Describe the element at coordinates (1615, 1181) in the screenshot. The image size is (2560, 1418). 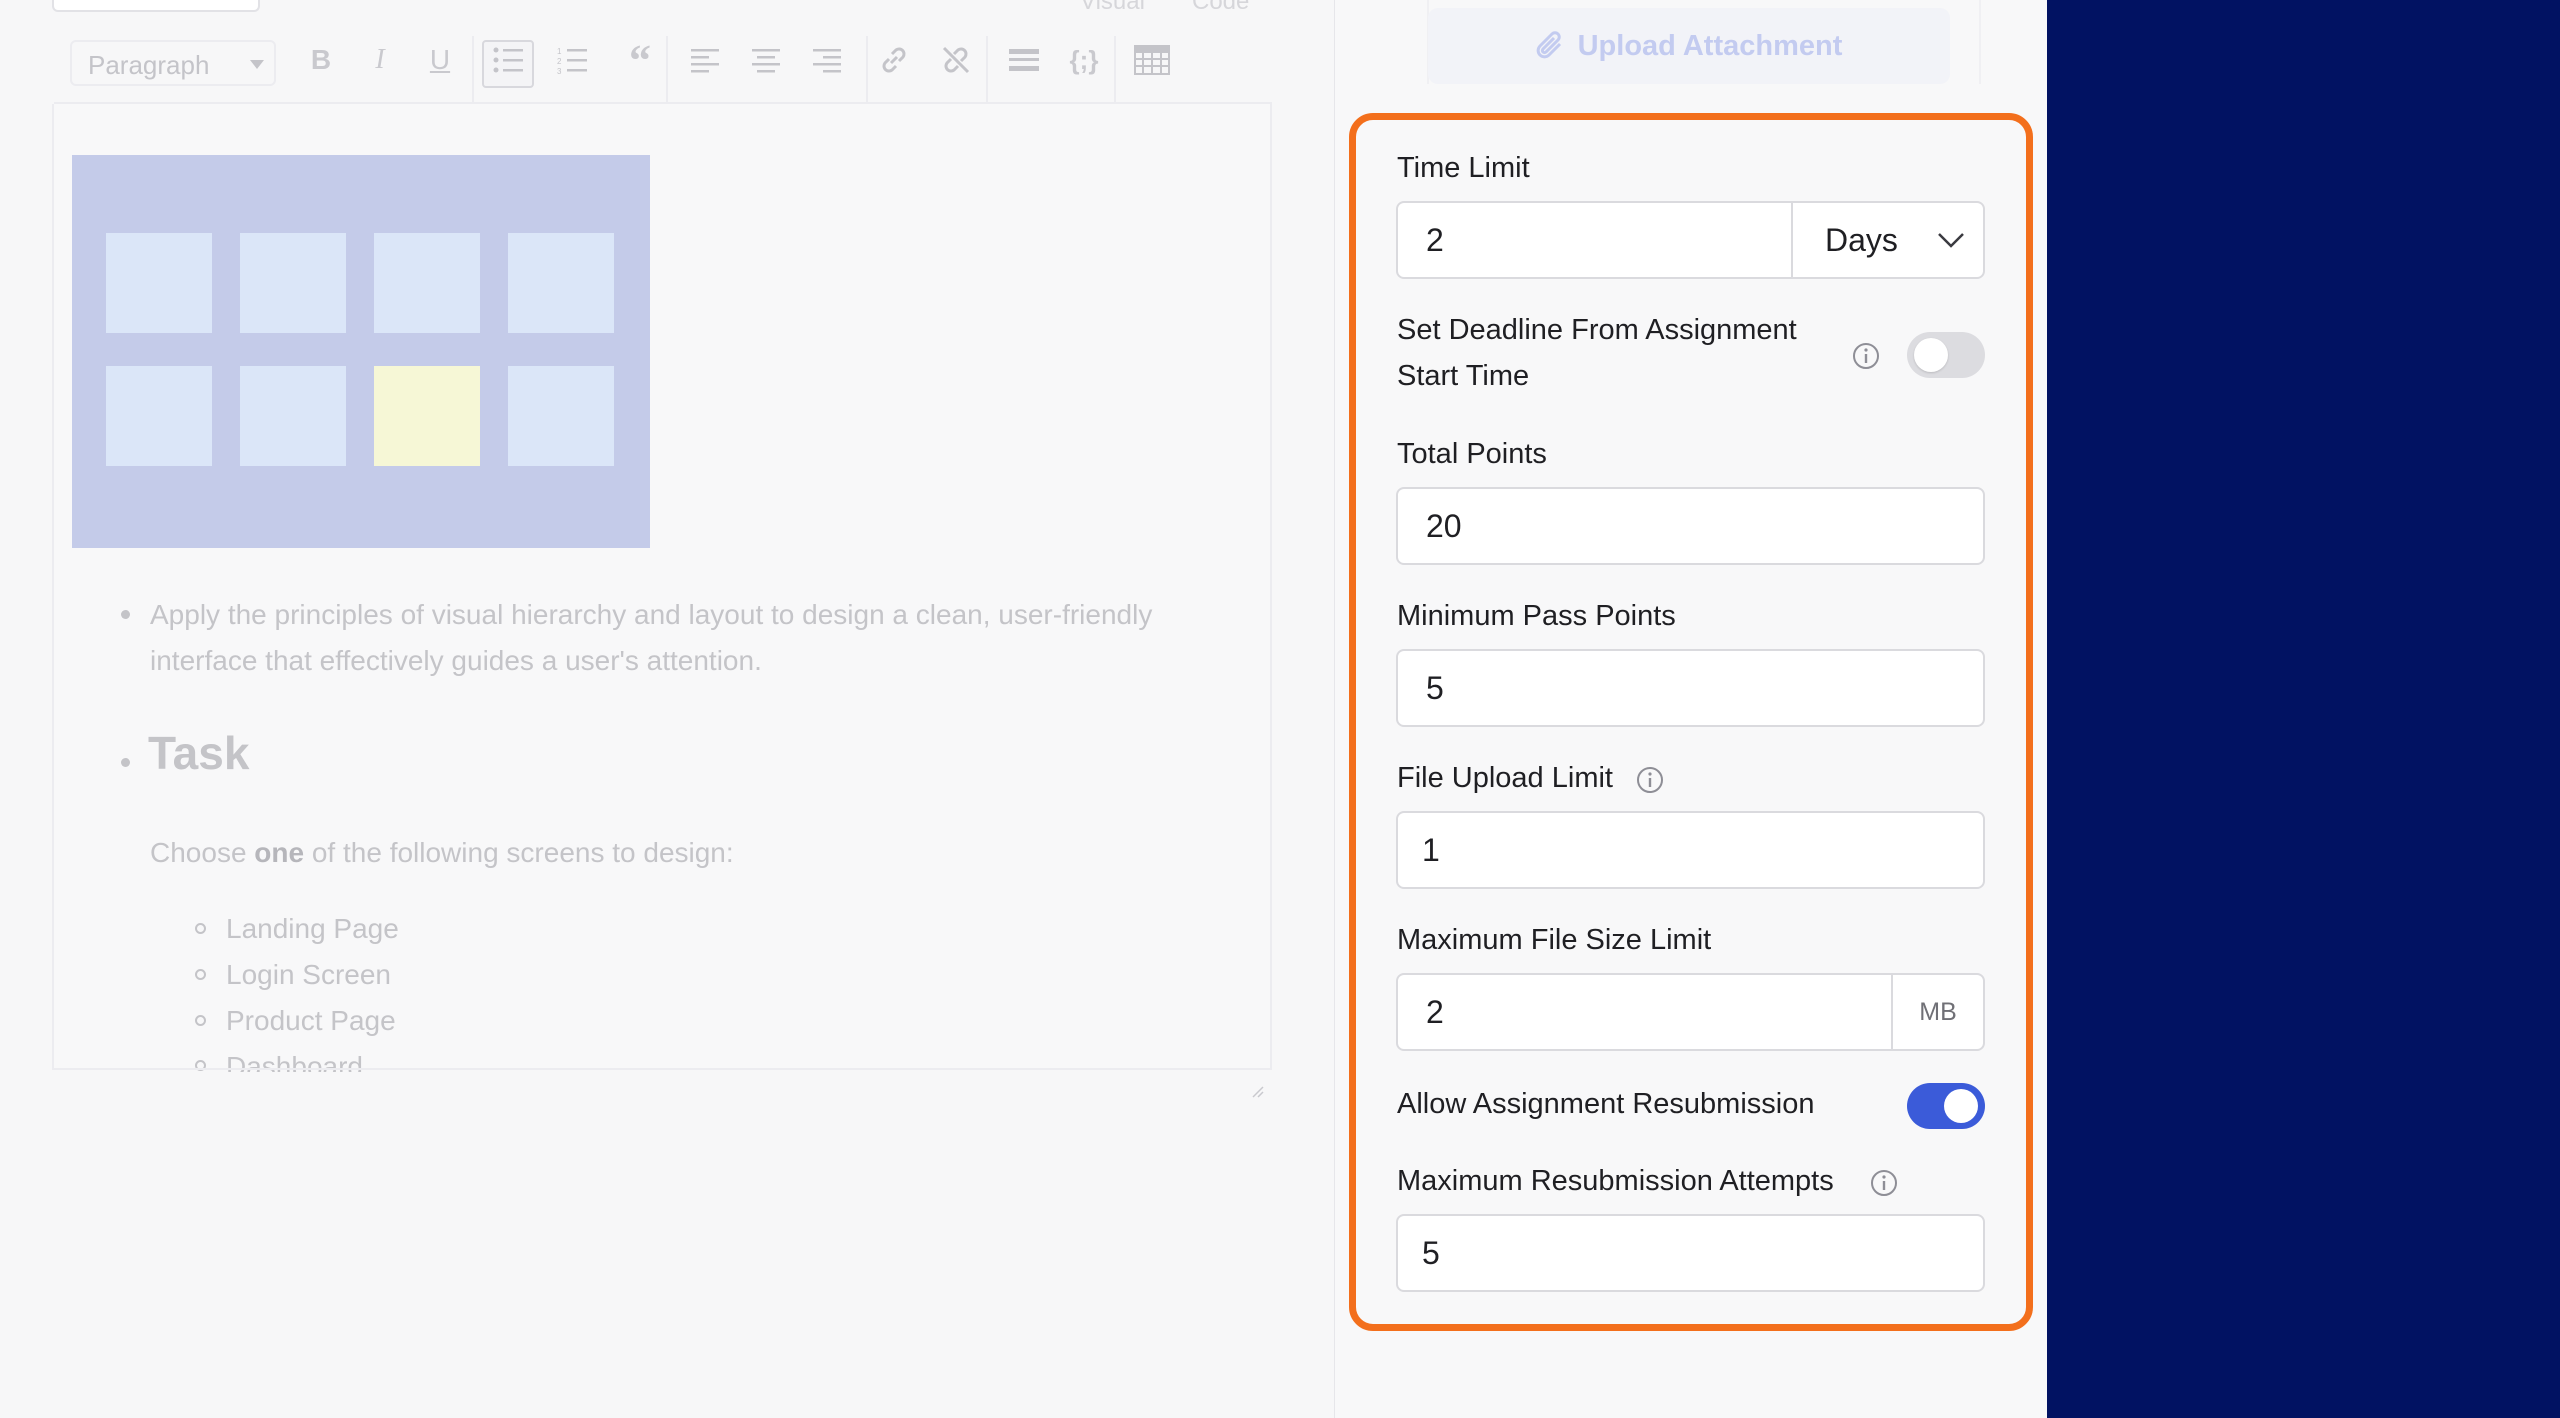
I see `max-resubmission-label: Maximum Resubmission Attempts` at that location.